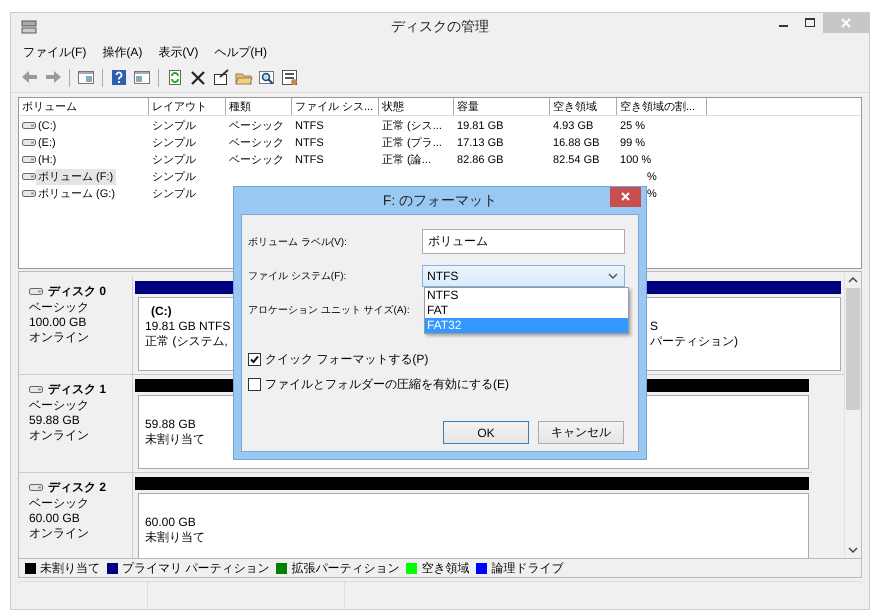 The height and width of the screenshot is (616, 875). I want to click on menu-item: 表示(V), so click(178, 52).